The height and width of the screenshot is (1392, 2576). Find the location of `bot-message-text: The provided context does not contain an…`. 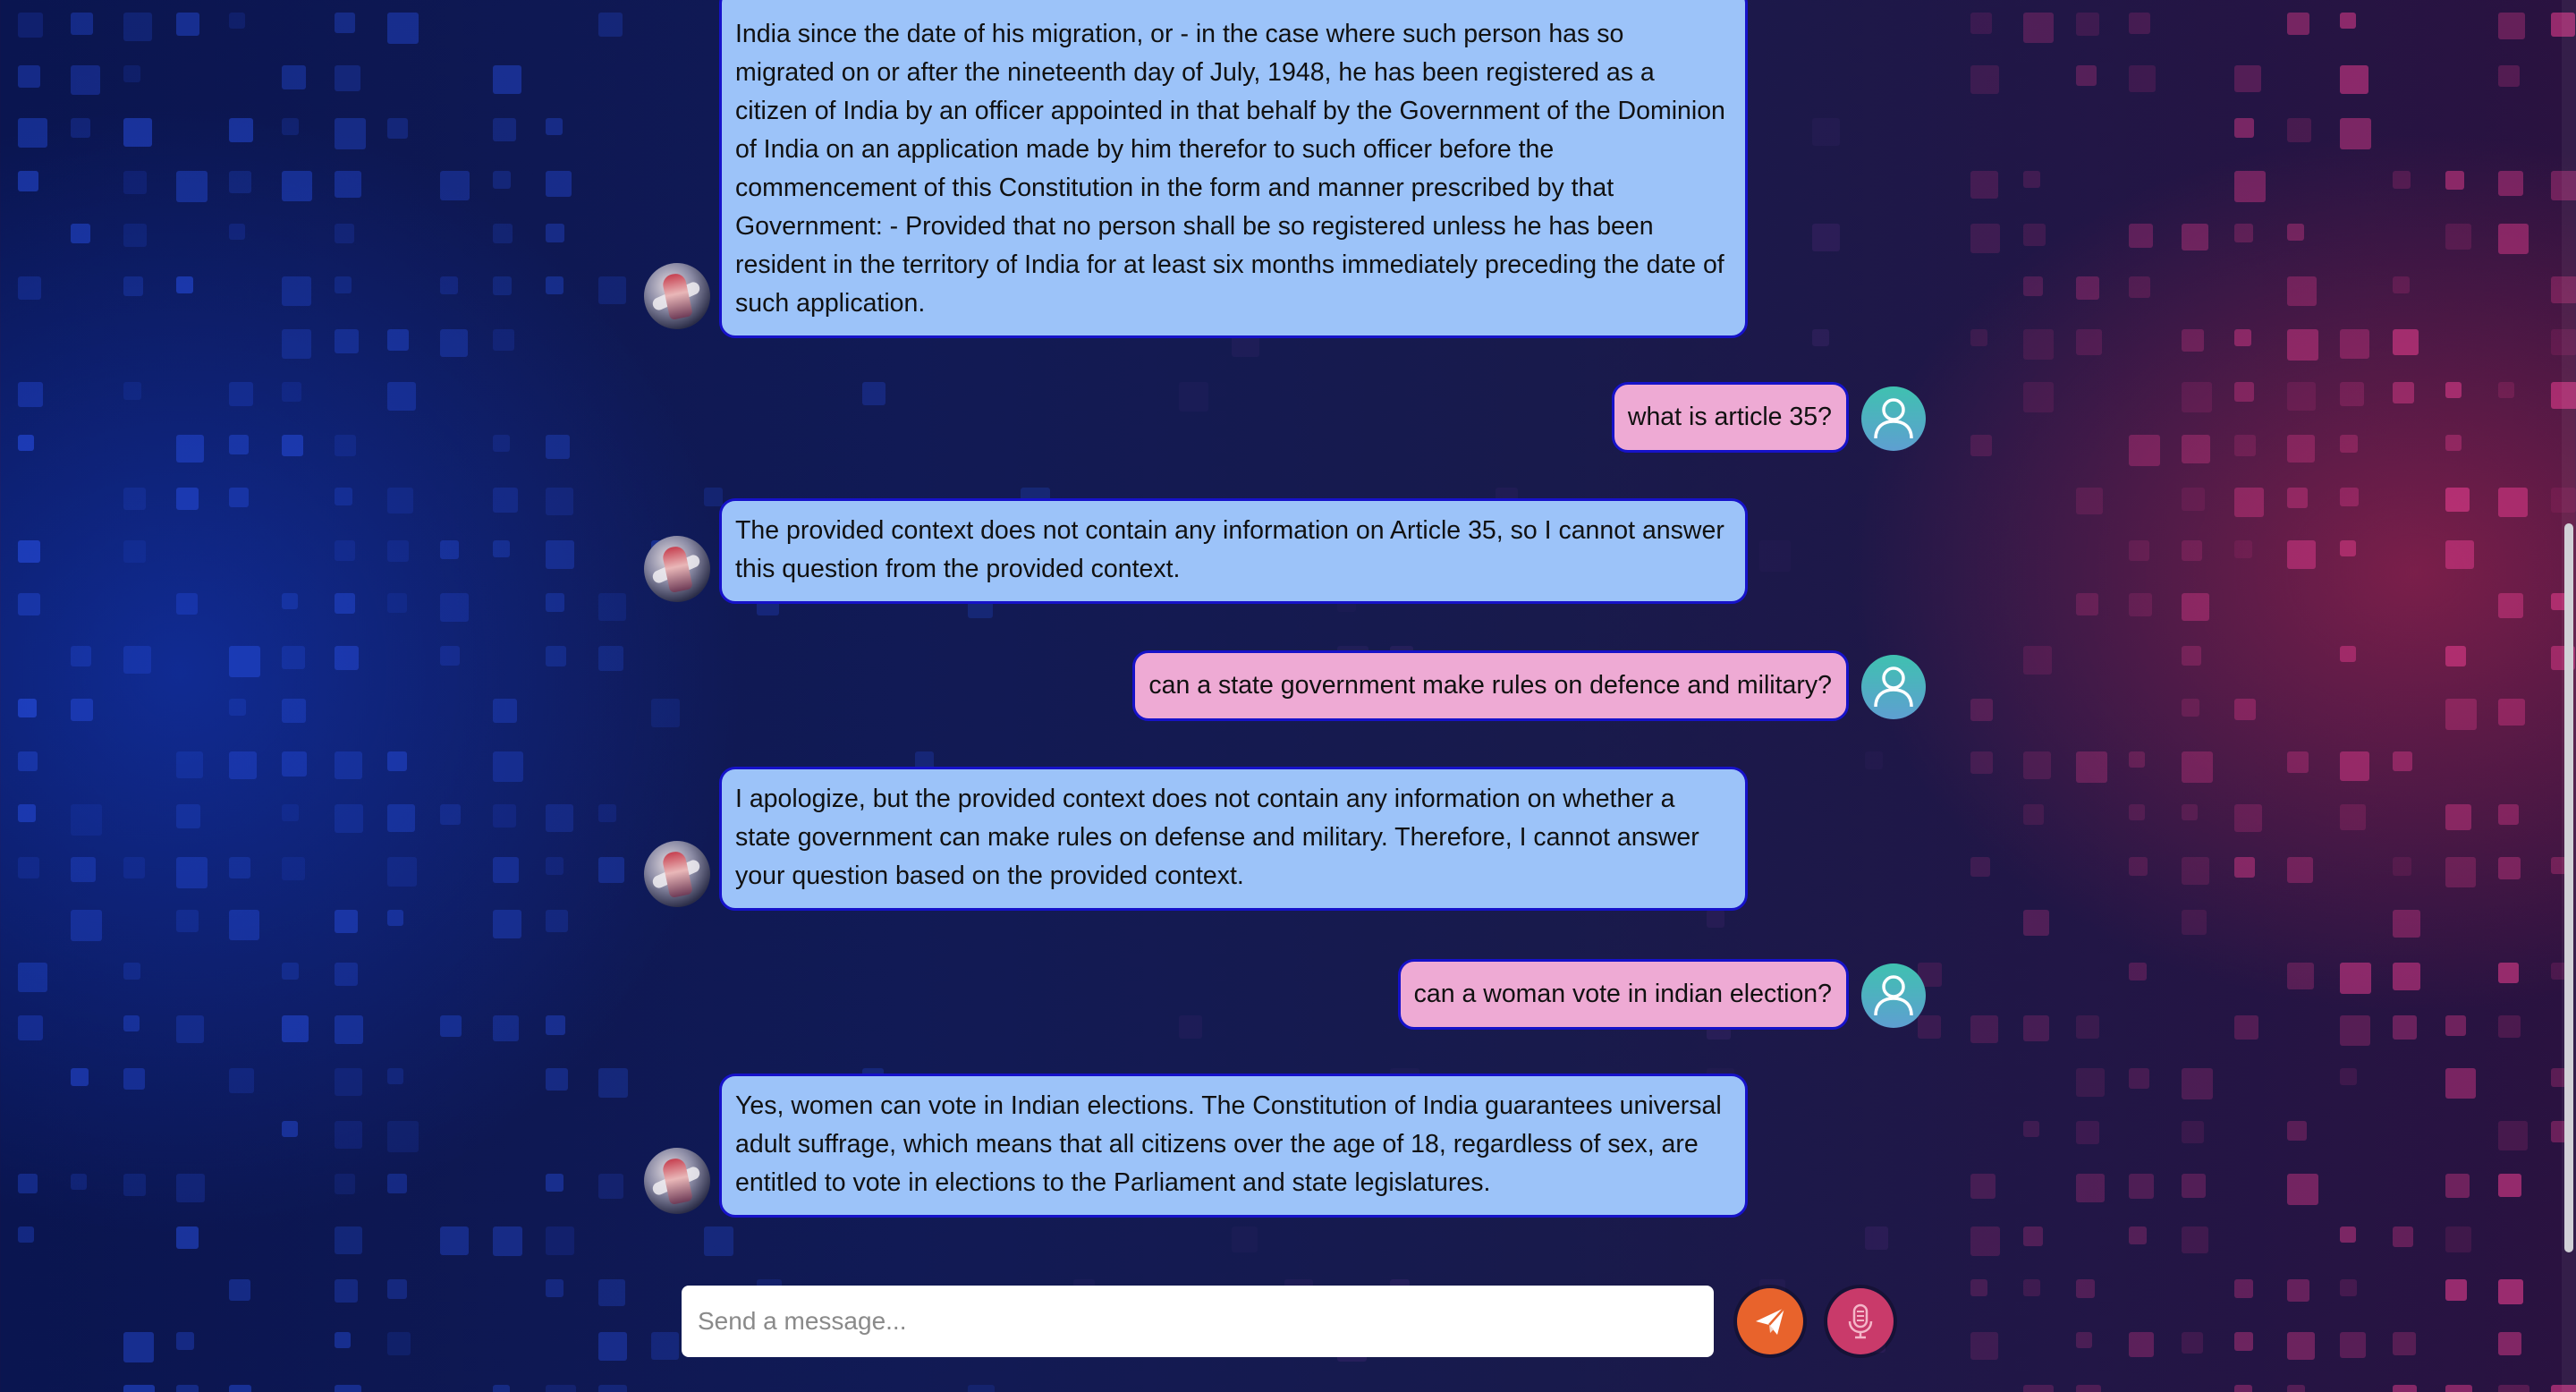

bot-message-text: The provided context does not contain an… is located at coordinates (1229, 549).